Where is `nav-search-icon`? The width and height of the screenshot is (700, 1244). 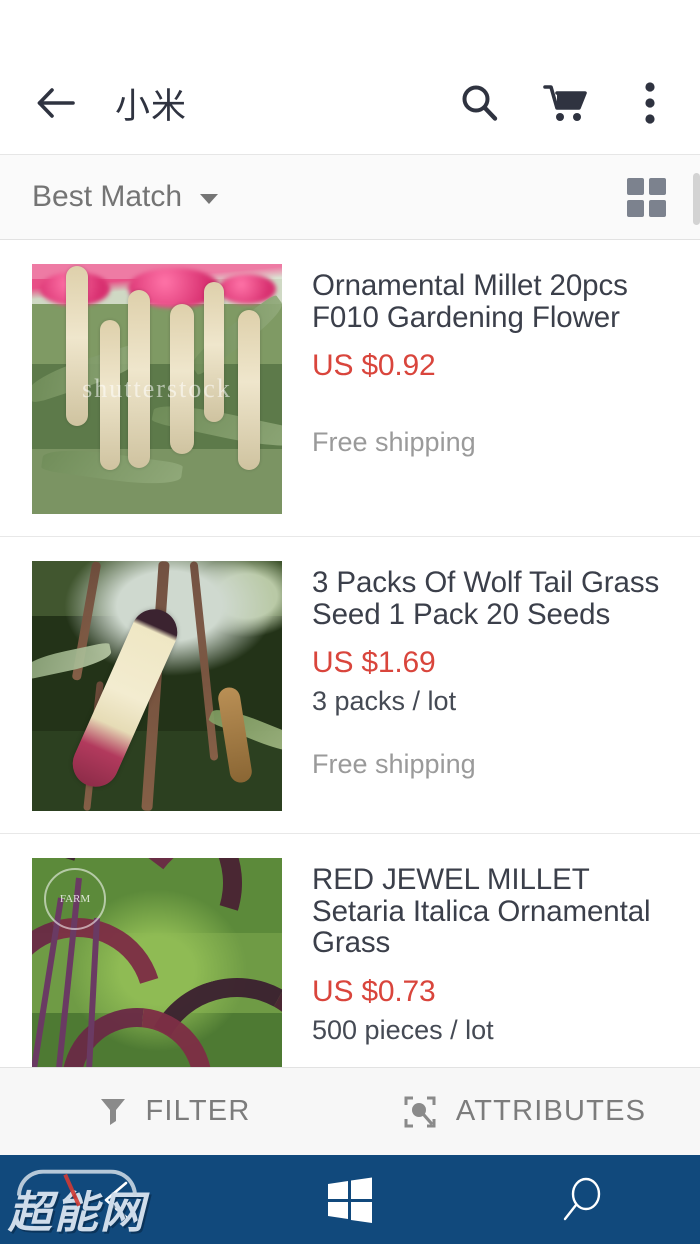
nav-search-icon is located at coordinates (582, 1198).